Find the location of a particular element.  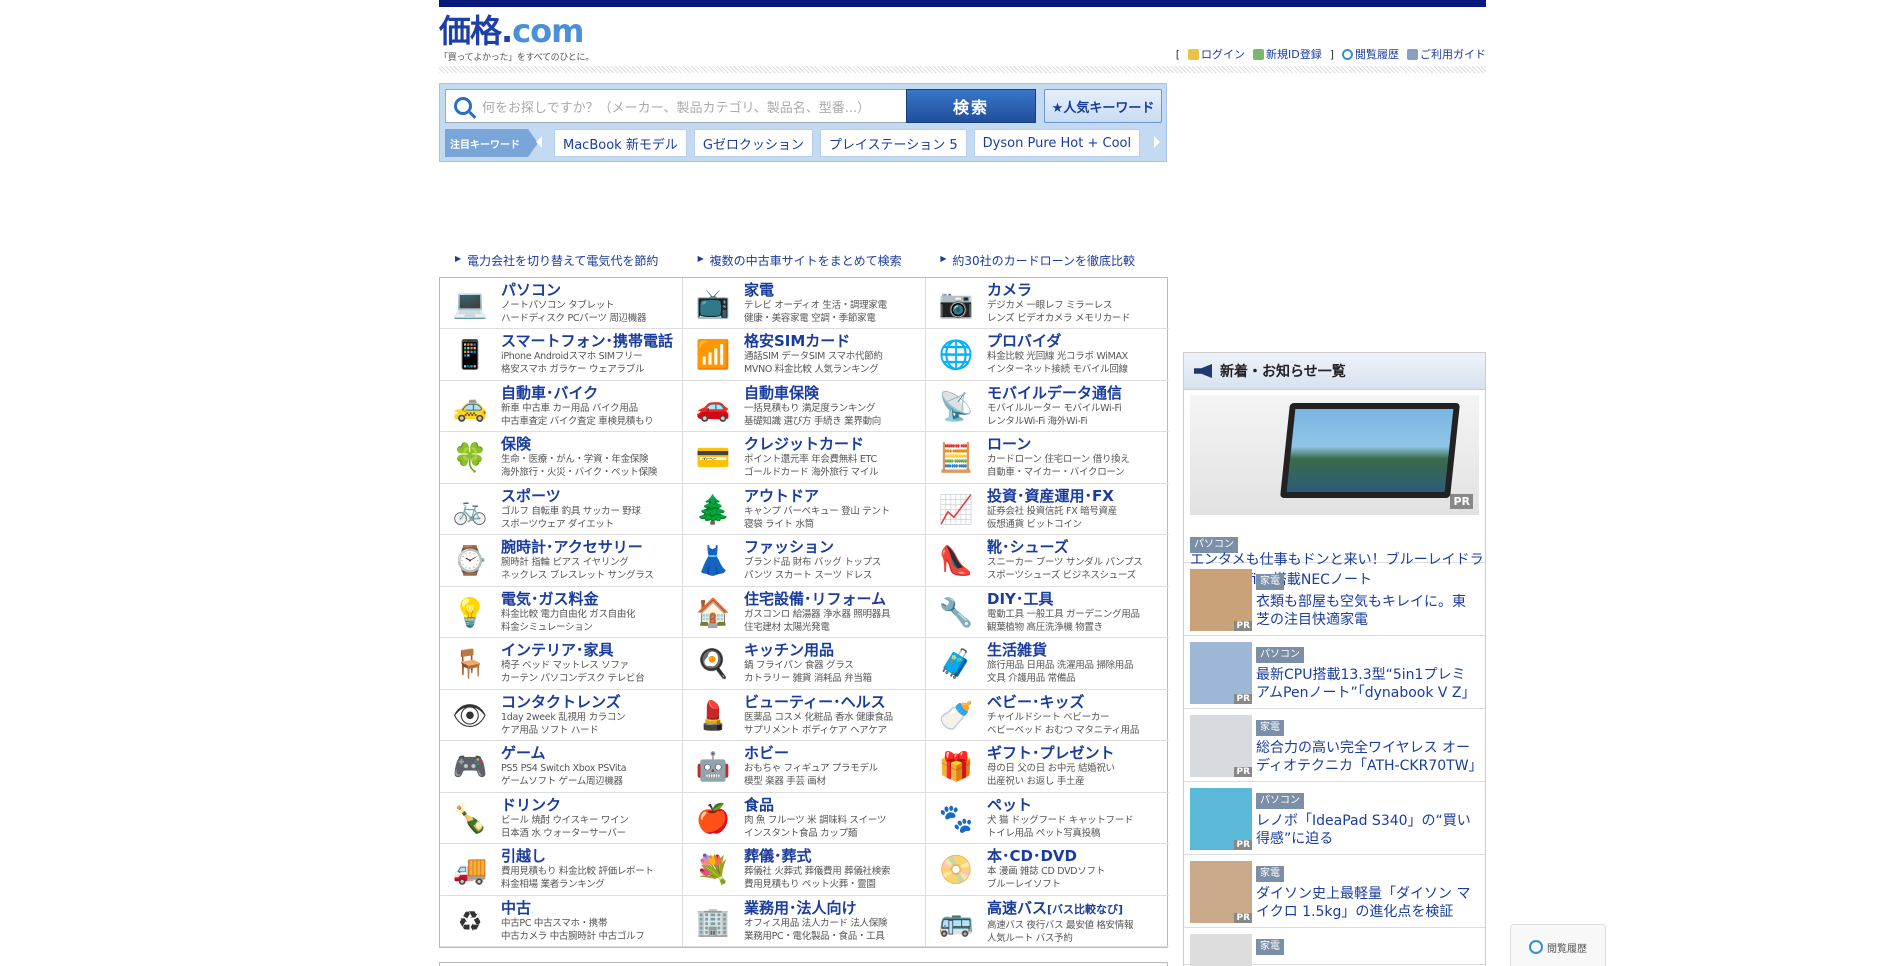

category-sublinks: テレビ オーディオ 生活・調理家電 is located at coordinates (834, 305).